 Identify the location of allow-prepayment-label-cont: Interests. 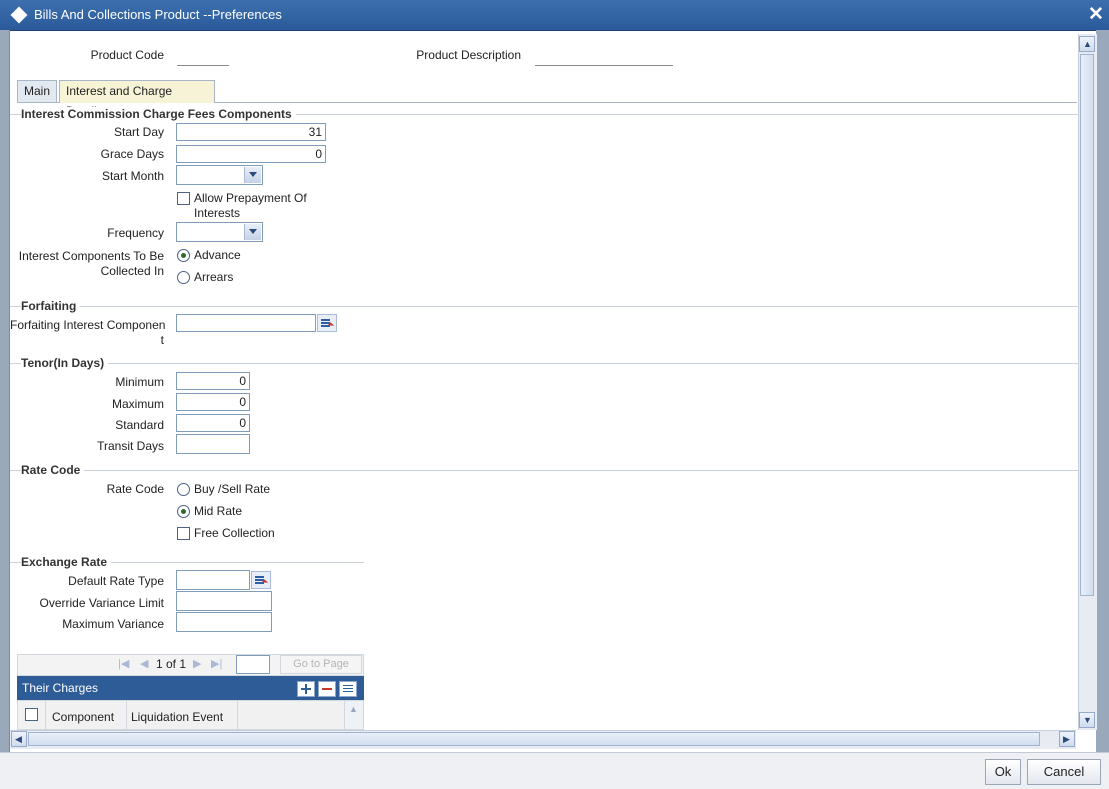
(217, 213).